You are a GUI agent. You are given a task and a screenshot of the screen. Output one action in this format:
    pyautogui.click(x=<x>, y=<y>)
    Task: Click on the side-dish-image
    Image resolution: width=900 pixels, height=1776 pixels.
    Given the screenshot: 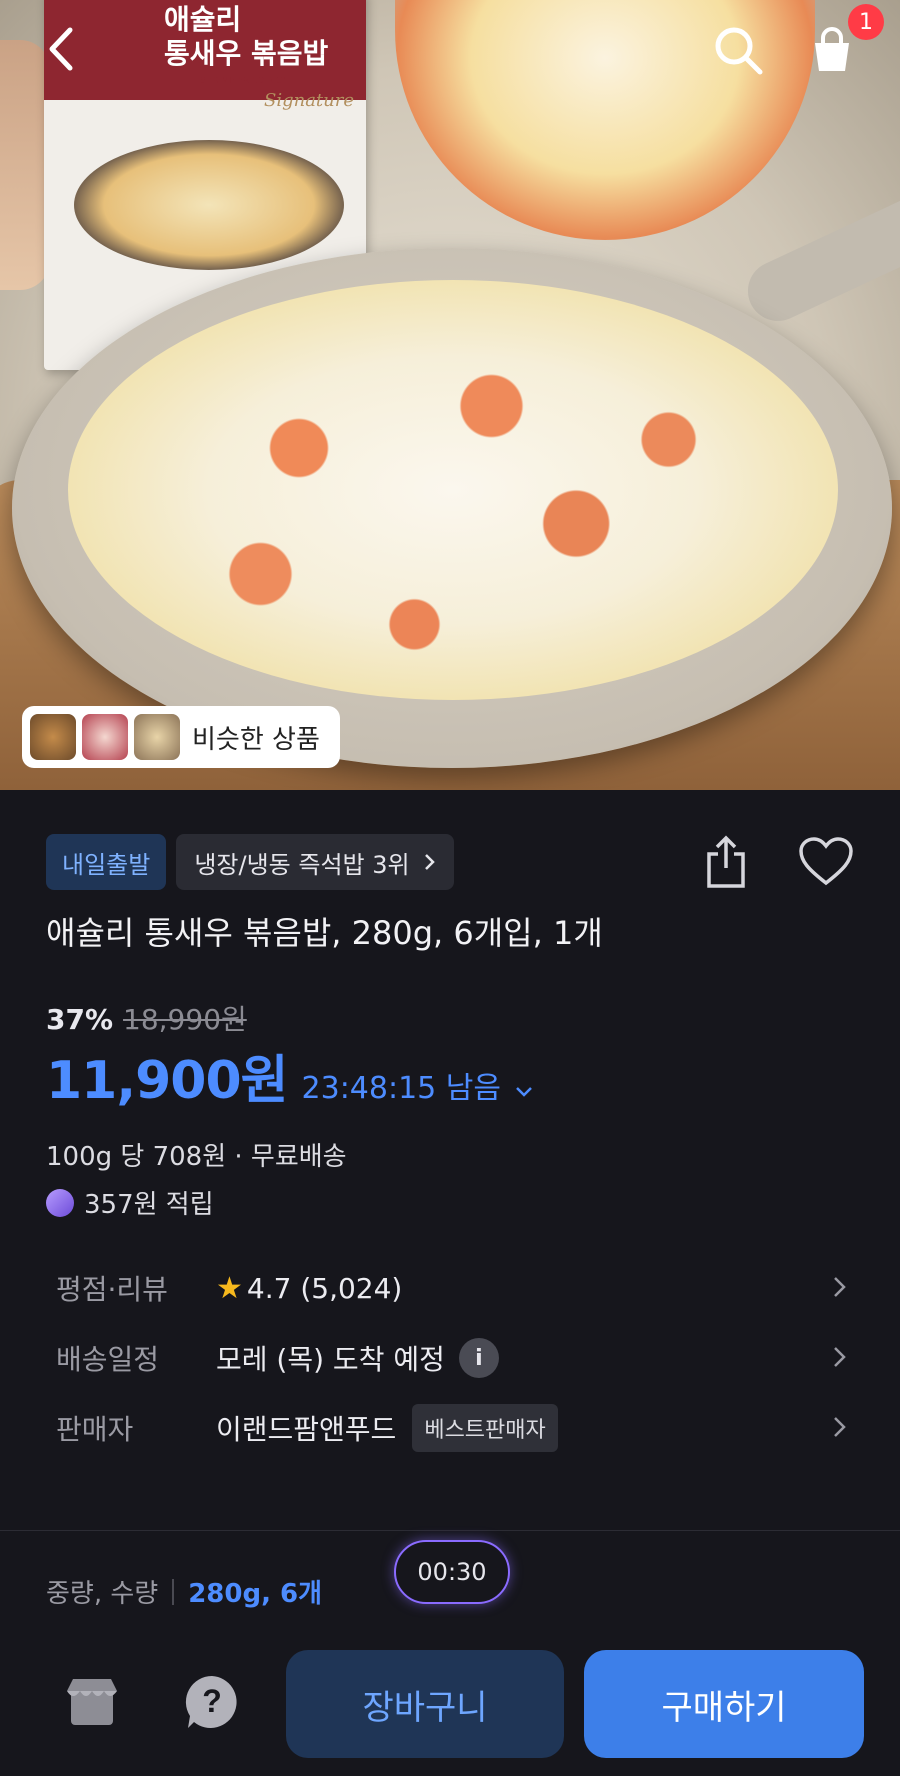 What is the action you would take?
    pyautogui.click(x=25, y=165)
    